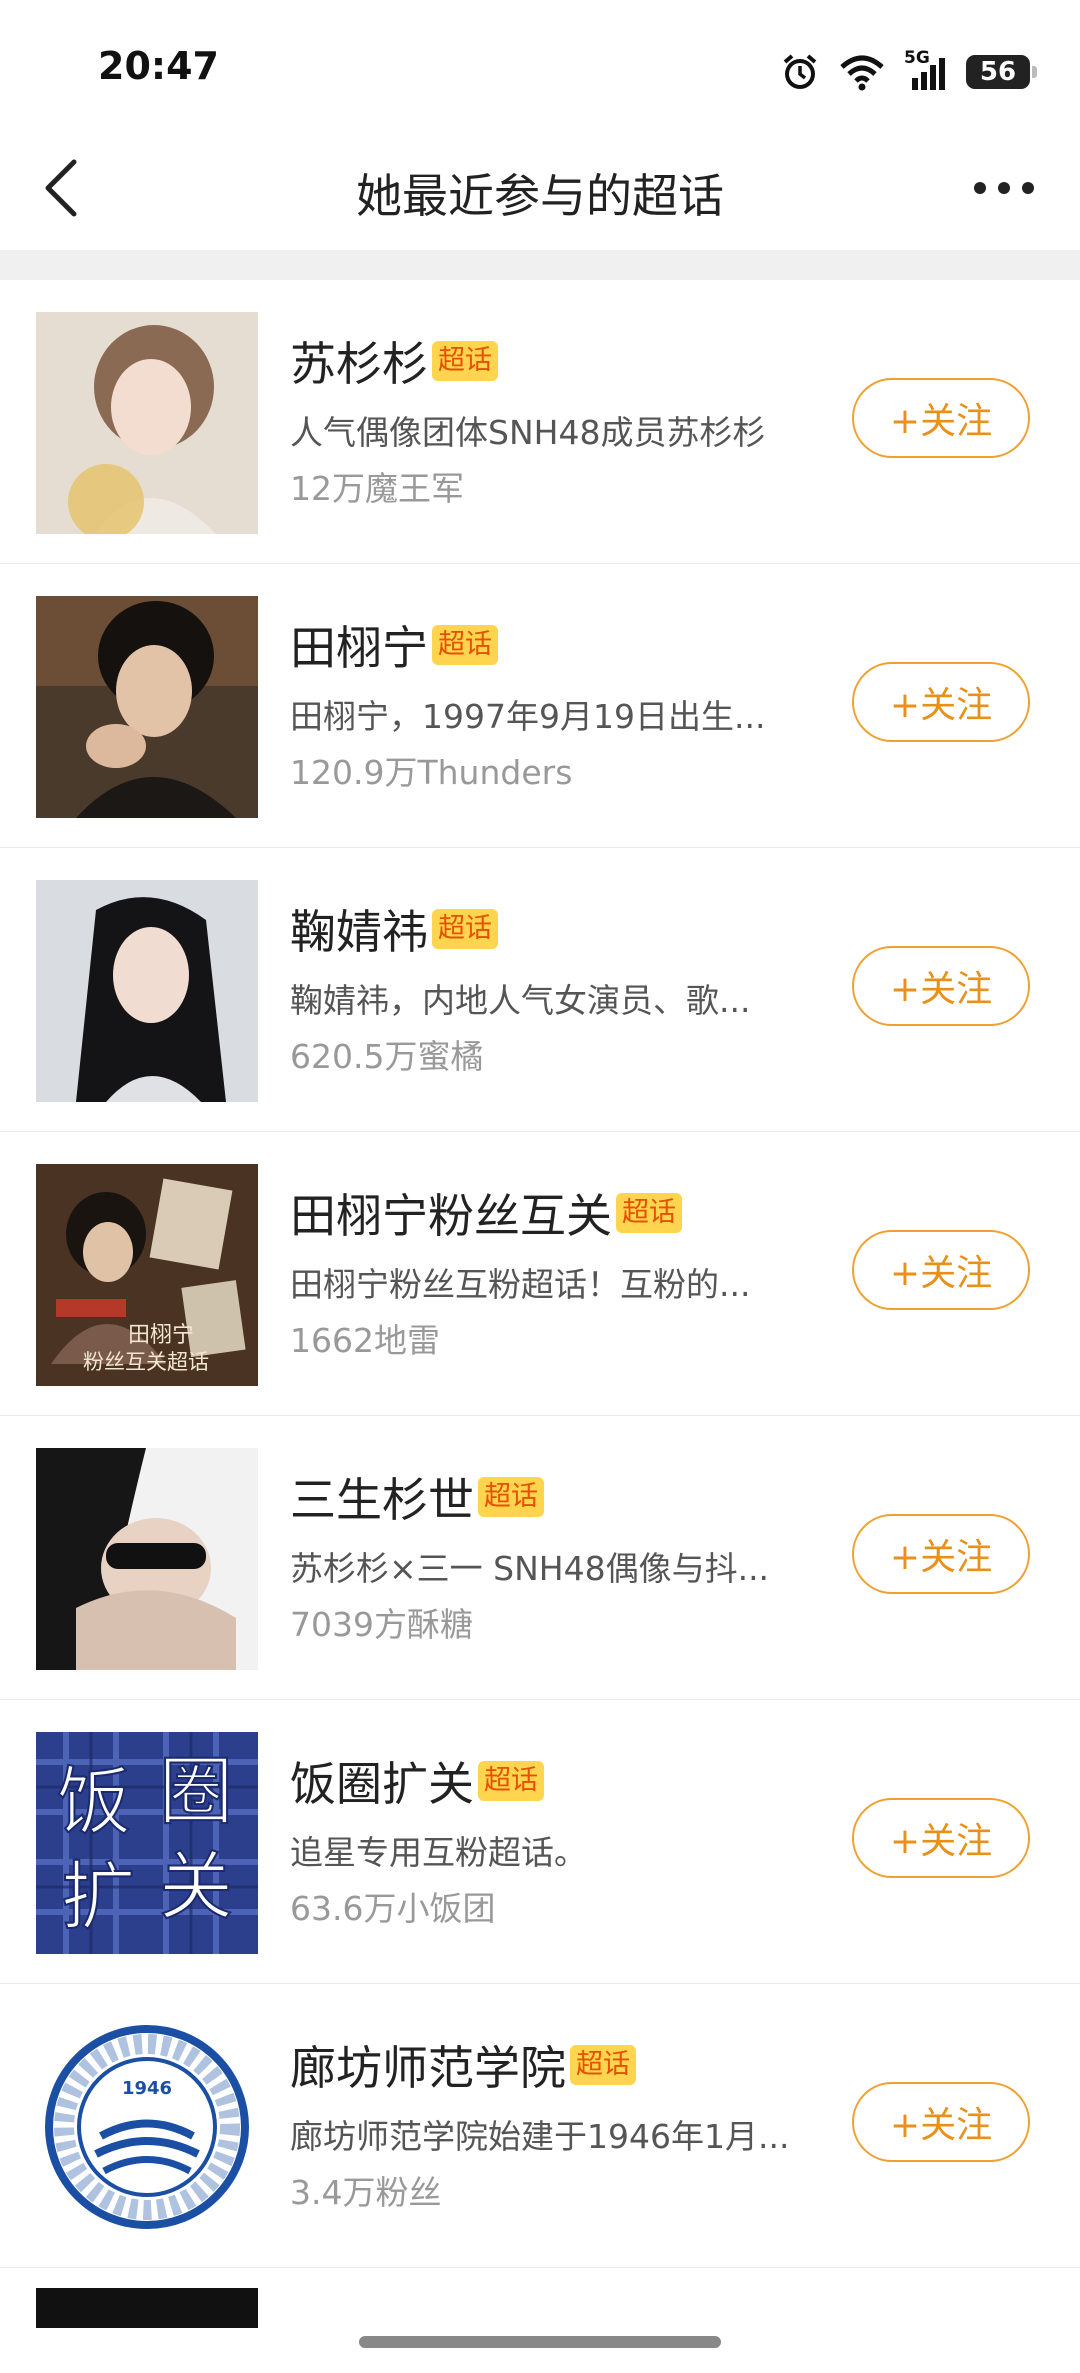  Describe the element at coordinates (451, 1216) in the screenshot. I see `topic-name: 田栩宁粉丝互关` at that location.